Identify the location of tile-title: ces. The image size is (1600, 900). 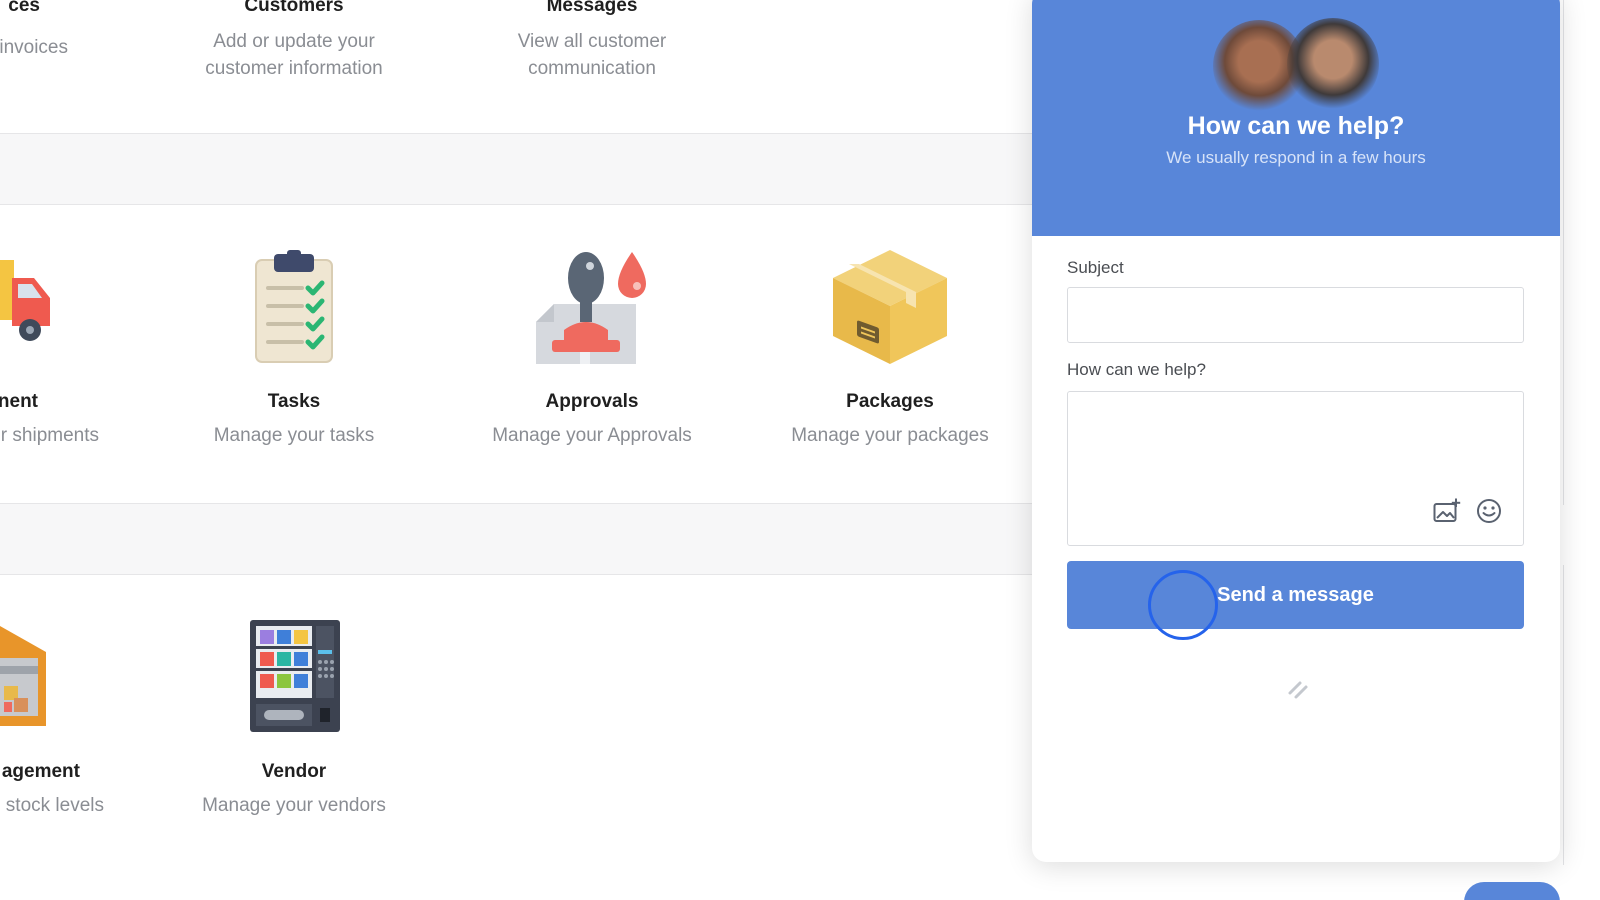
(24, 8).